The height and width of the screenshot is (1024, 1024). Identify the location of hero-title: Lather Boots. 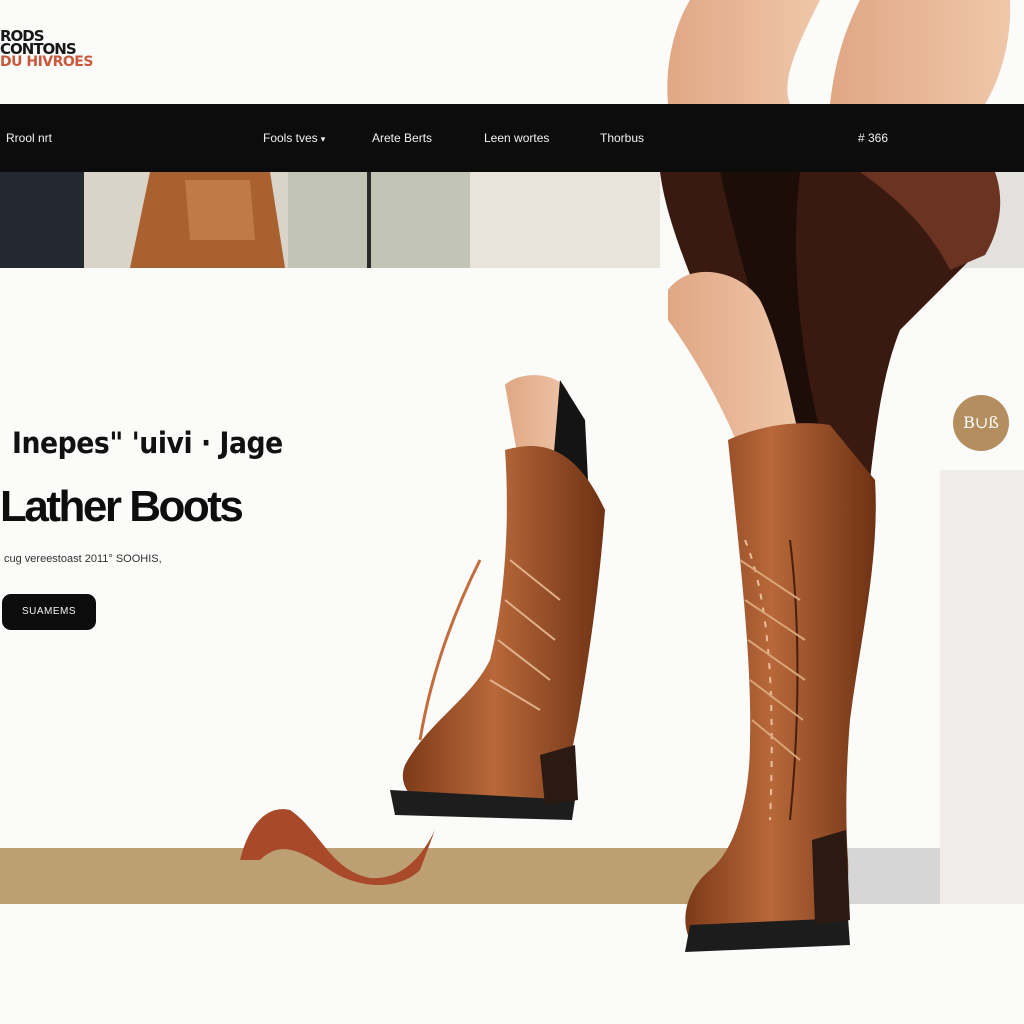
(122, 506).